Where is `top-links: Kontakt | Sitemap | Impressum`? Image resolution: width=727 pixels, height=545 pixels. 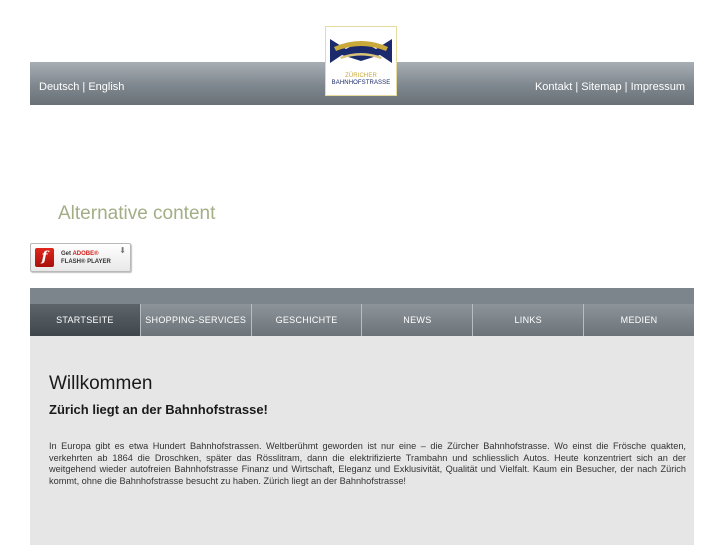
top-links: Kontakt | Sitemap | Impressum is located at coordinates (610, 87).